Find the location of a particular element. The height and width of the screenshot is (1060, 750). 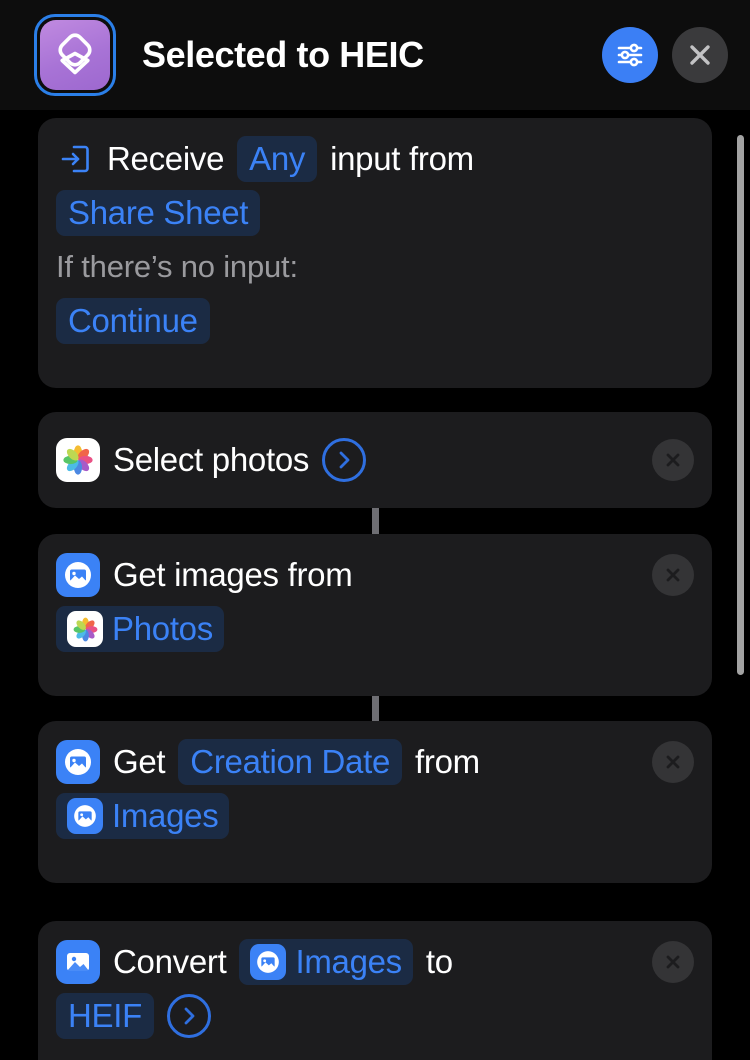

no-input-label: If there’s no input: is located at coordinates (177, 266).